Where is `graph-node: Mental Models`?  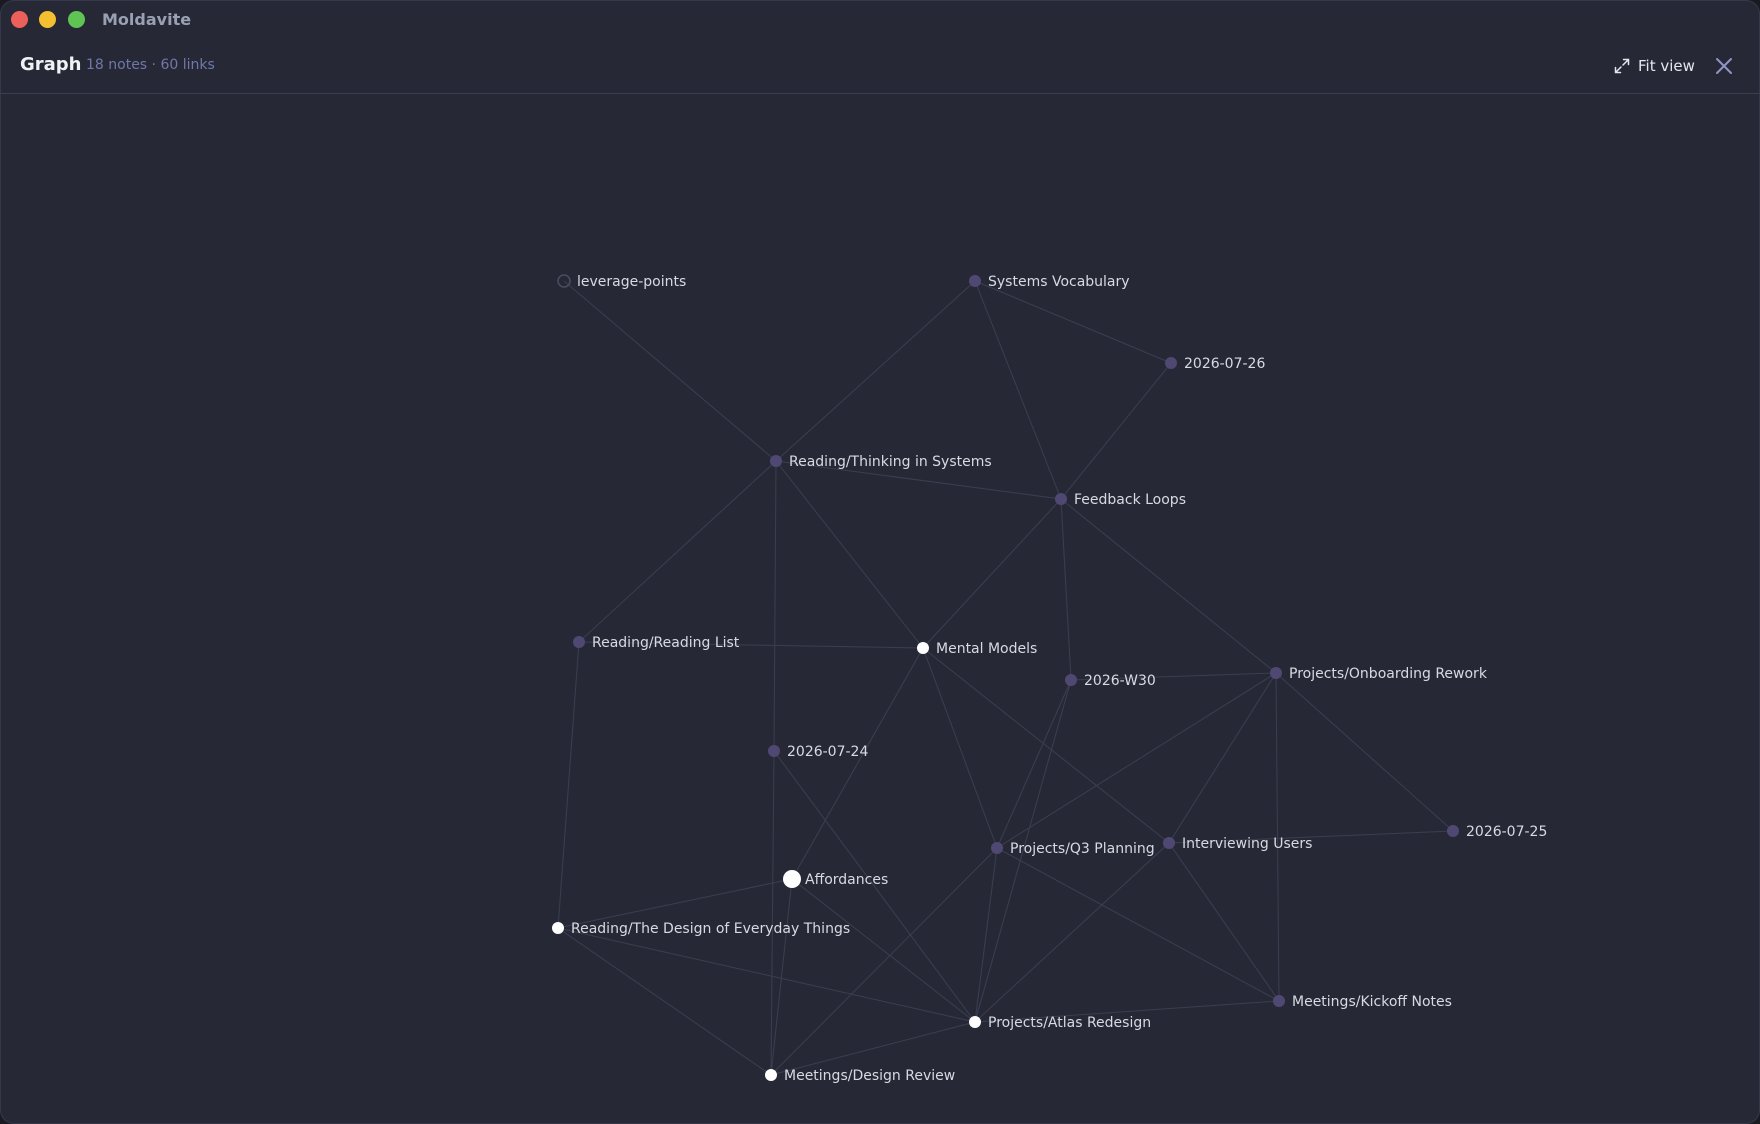 graph-node: Mental Models is located at coordinates (977, 649).